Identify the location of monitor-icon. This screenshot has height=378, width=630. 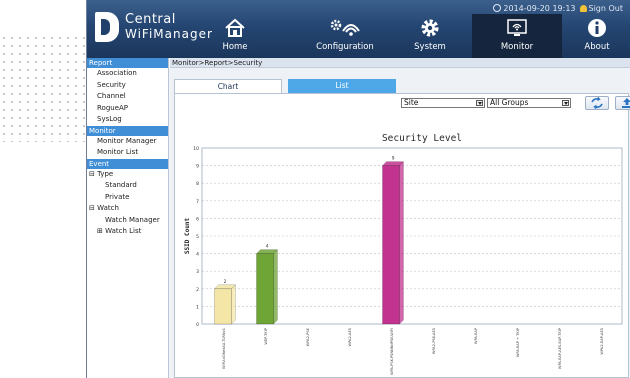
(517, 28).